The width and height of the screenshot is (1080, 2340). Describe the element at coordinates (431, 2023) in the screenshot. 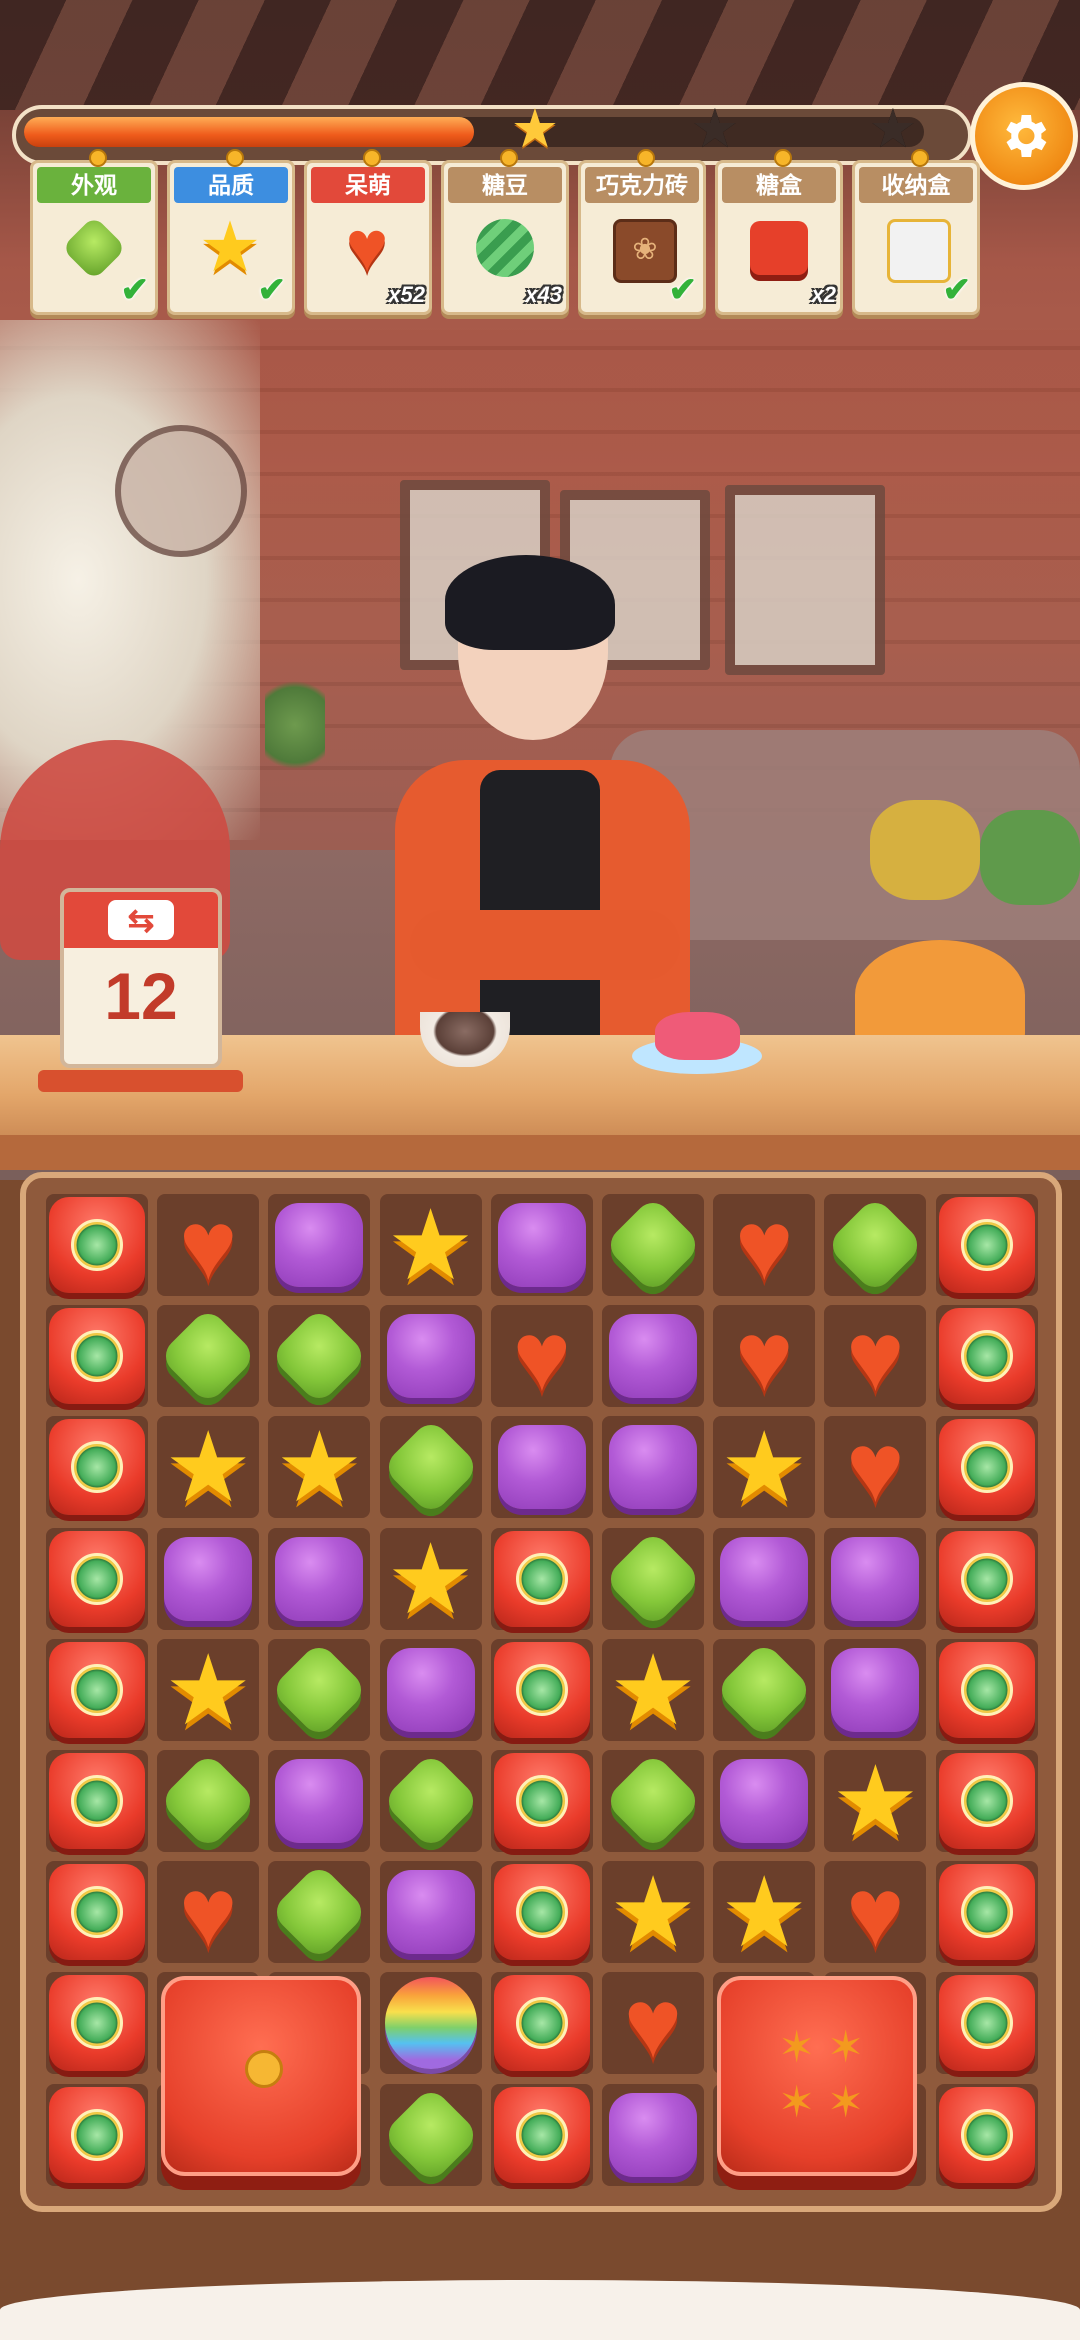

I see `rainbow-ball-booster` at that location.